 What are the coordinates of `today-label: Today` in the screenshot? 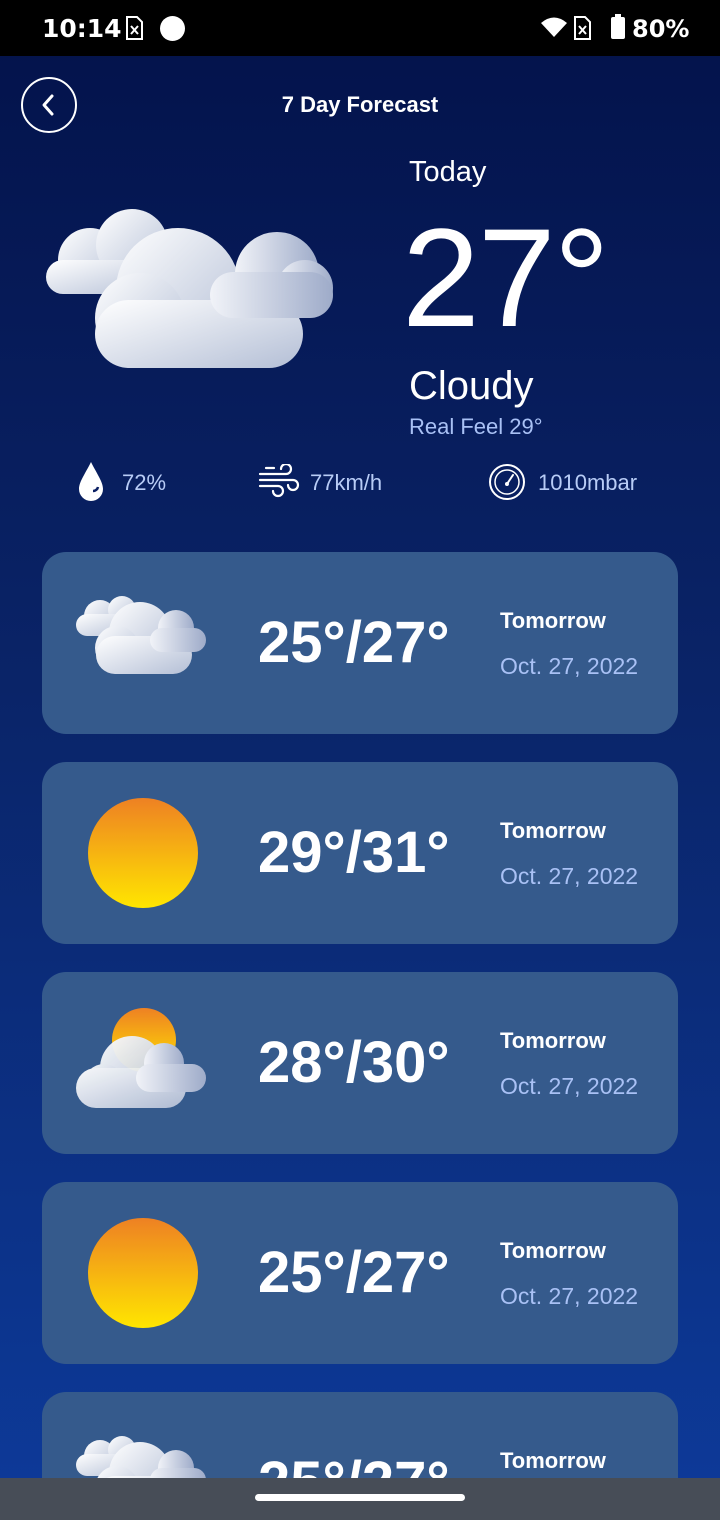 It's located at (448, 172).